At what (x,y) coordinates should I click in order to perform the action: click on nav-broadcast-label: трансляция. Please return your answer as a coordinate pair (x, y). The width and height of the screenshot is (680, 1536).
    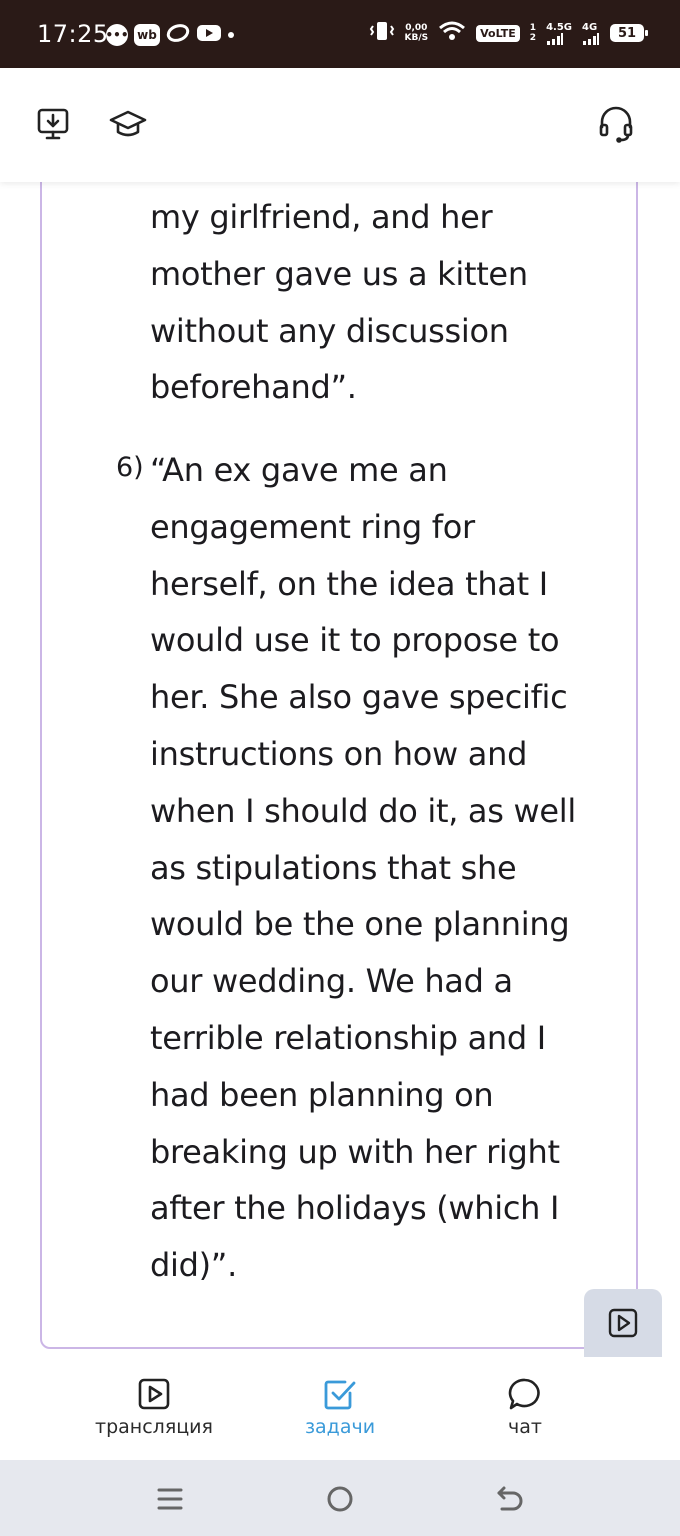
    Looking at the image, I should click on (154, 1427).